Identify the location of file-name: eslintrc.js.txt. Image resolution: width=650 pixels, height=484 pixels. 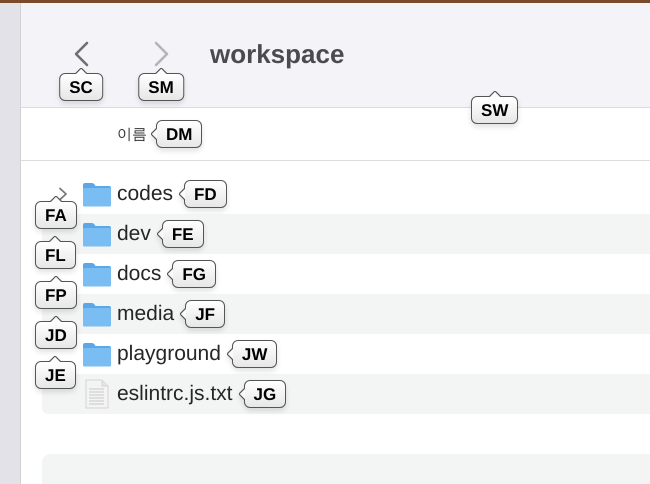
(175, 394).